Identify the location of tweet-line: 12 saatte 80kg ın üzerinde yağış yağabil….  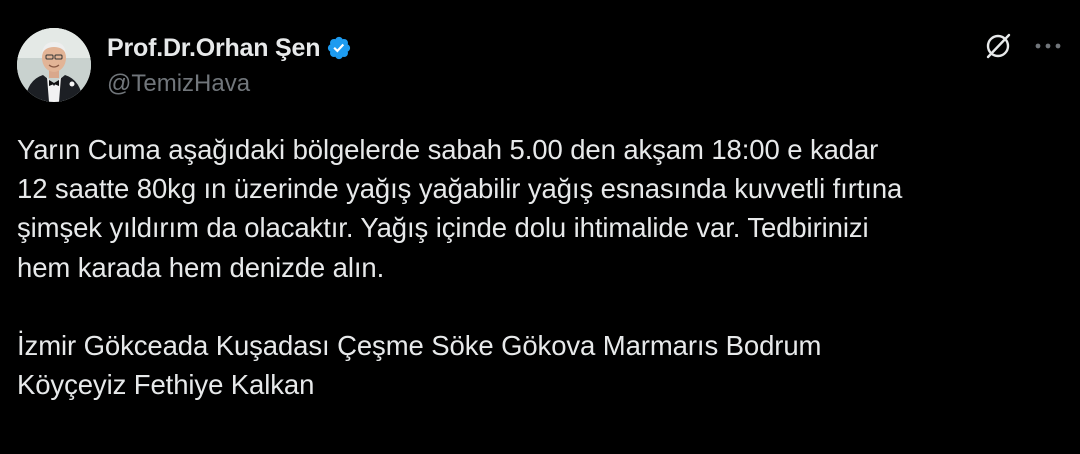
(460, 189).